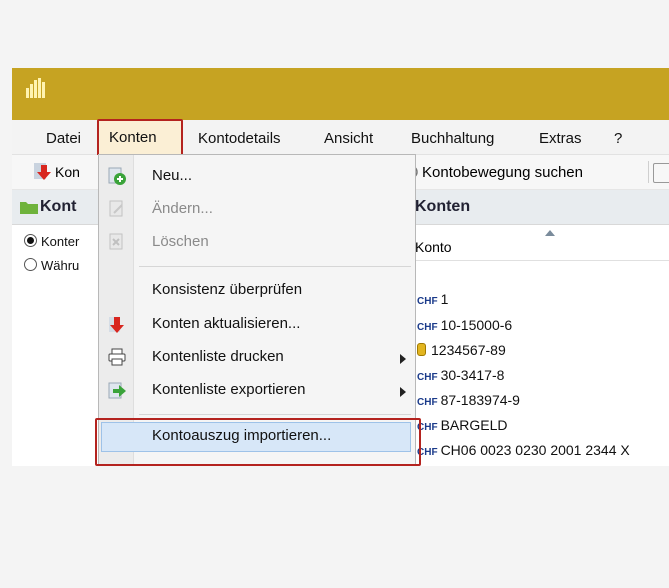 The height and width of the screenshot is (588, 669). What do you see at coordinates (58, 206) in the screenshot?
I see `accounts-pane-title: Kont` at bounding box center [58, 206].